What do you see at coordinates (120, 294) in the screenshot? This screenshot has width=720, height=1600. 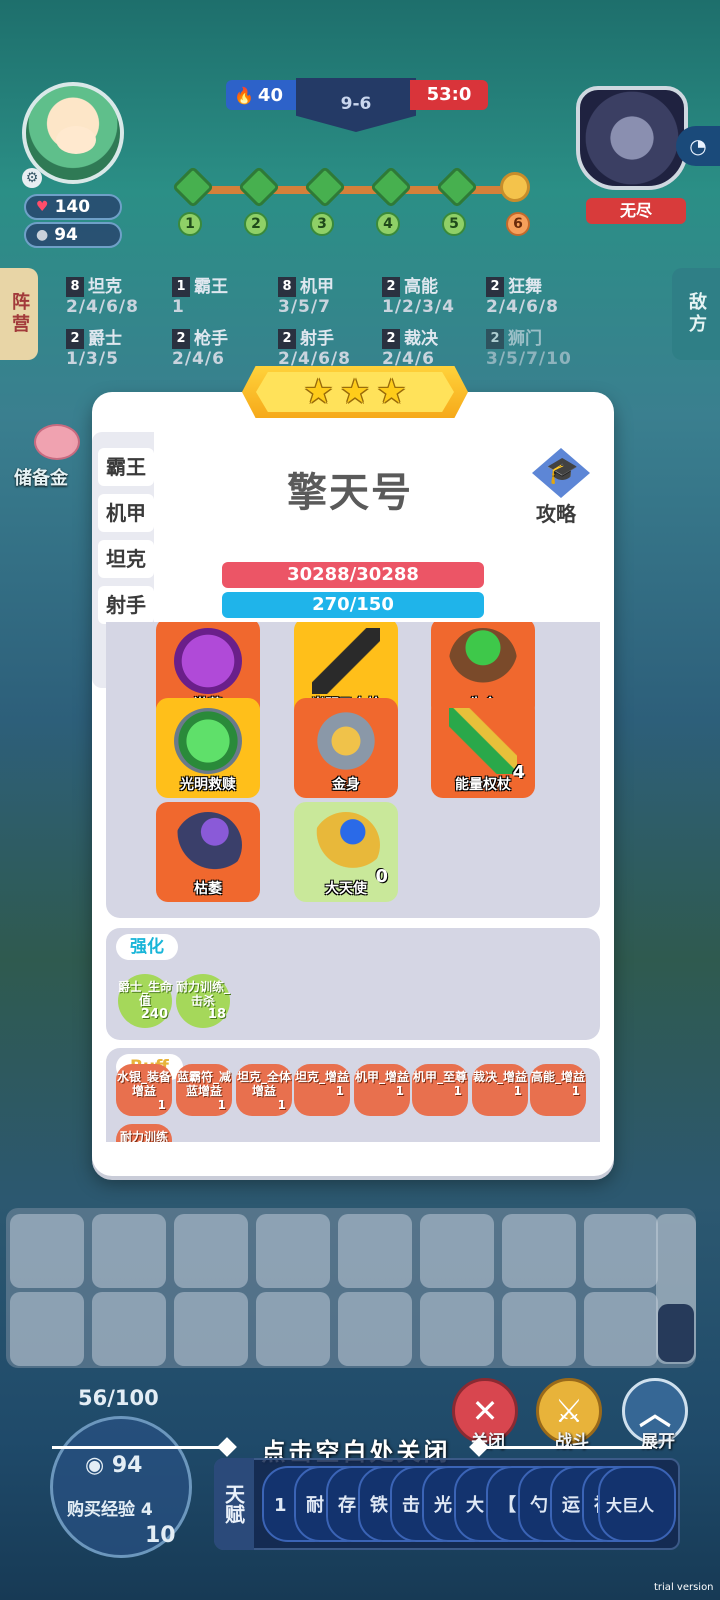 I see `synergy-item: 8 坦克 2/4/6/8` at bounding box center [120, 294].